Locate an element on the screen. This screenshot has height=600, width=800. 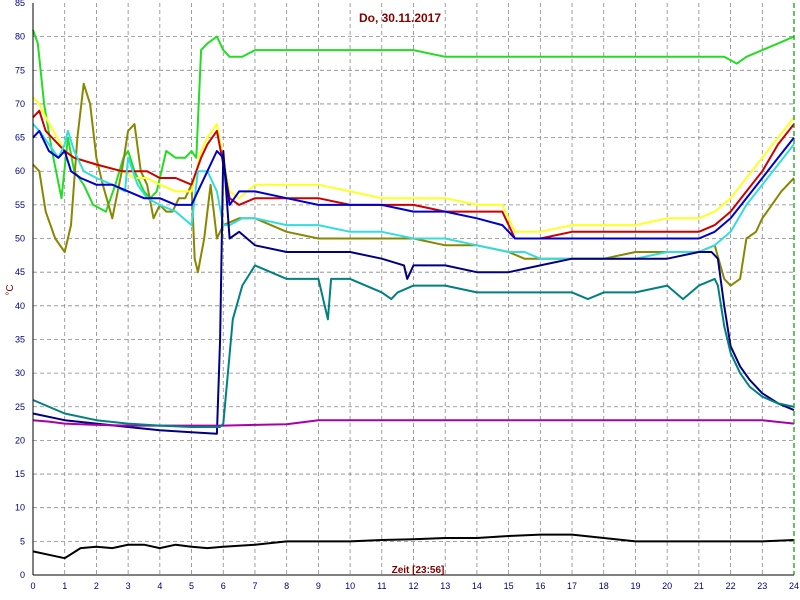
x-tick-label: 20 is located at coordinates (667, 586).